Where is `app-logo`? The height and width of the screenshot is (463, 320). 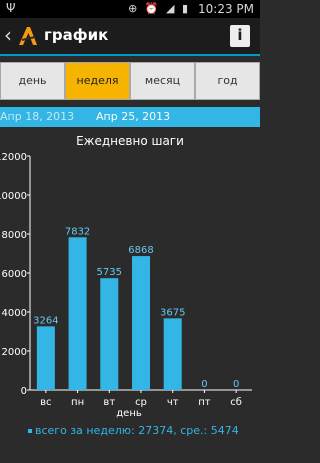 app-logo is located at coordinates (28, 36).